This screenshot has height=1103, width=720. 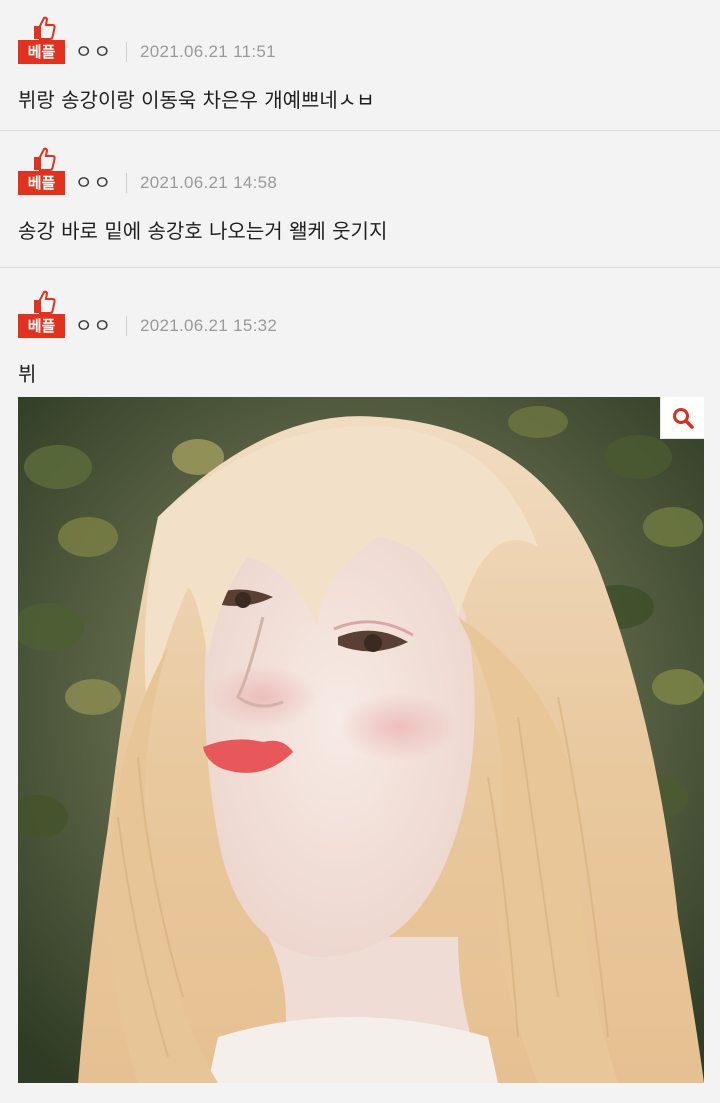 What do you see at coordinates (147, 314) in the screenshot?
I see `comment-meta: 베플 ㅇㅇ 2021.06.21 15:32` at bounding box center [147, 314].